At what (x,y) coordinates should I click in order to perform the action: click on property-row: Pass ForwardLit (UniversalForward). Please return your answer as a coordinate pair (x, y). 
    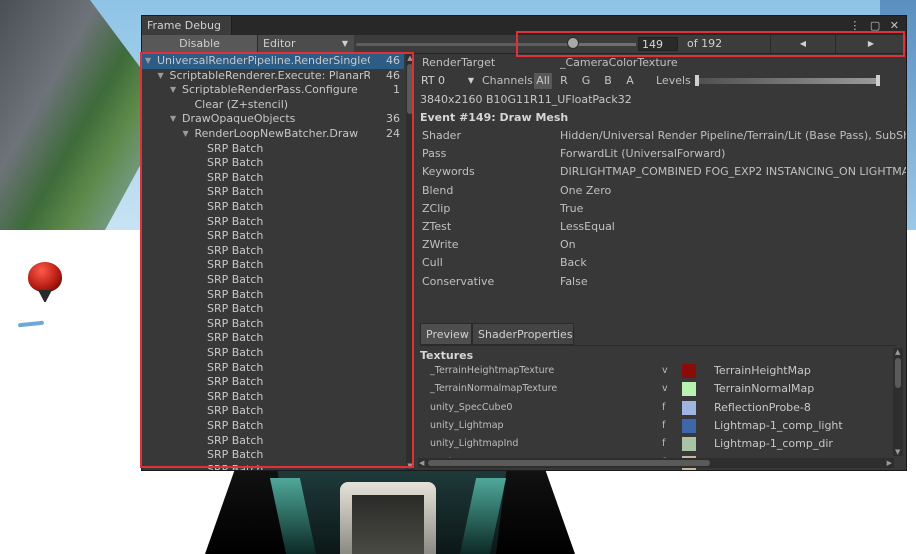
    Looking at the image, I should click on (663, 154).